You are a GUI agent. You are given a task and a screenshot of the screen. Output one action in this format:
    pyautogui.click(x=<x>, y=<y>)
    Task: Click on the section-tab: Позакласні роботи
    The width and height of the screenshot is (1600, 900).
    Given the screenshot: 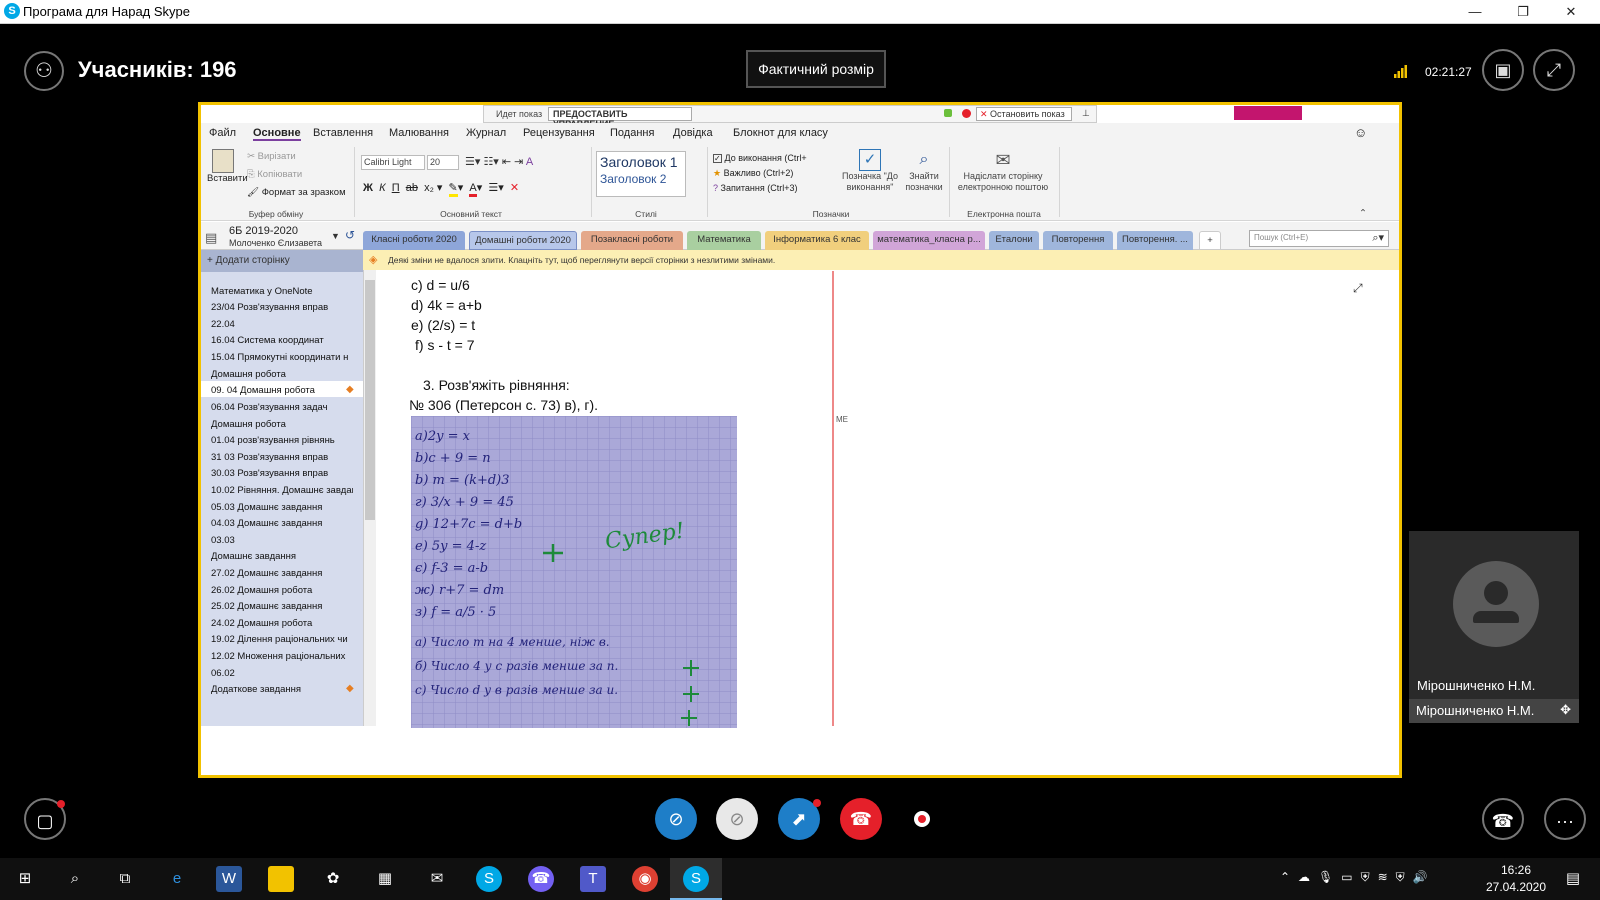 What is the action you would take?
    pyautogui.click(x=632, y=240)
    